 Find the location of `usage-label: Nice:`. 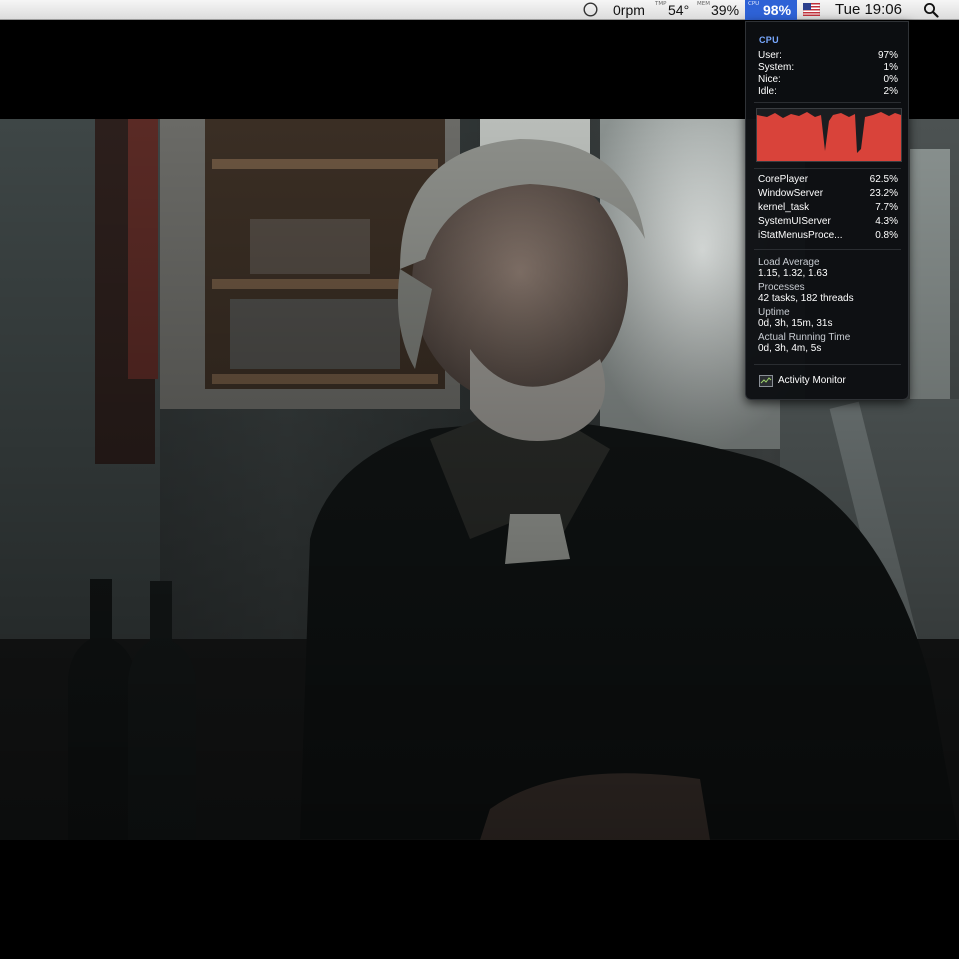

usage-label: Nice: is located at coordinates (769, 79).